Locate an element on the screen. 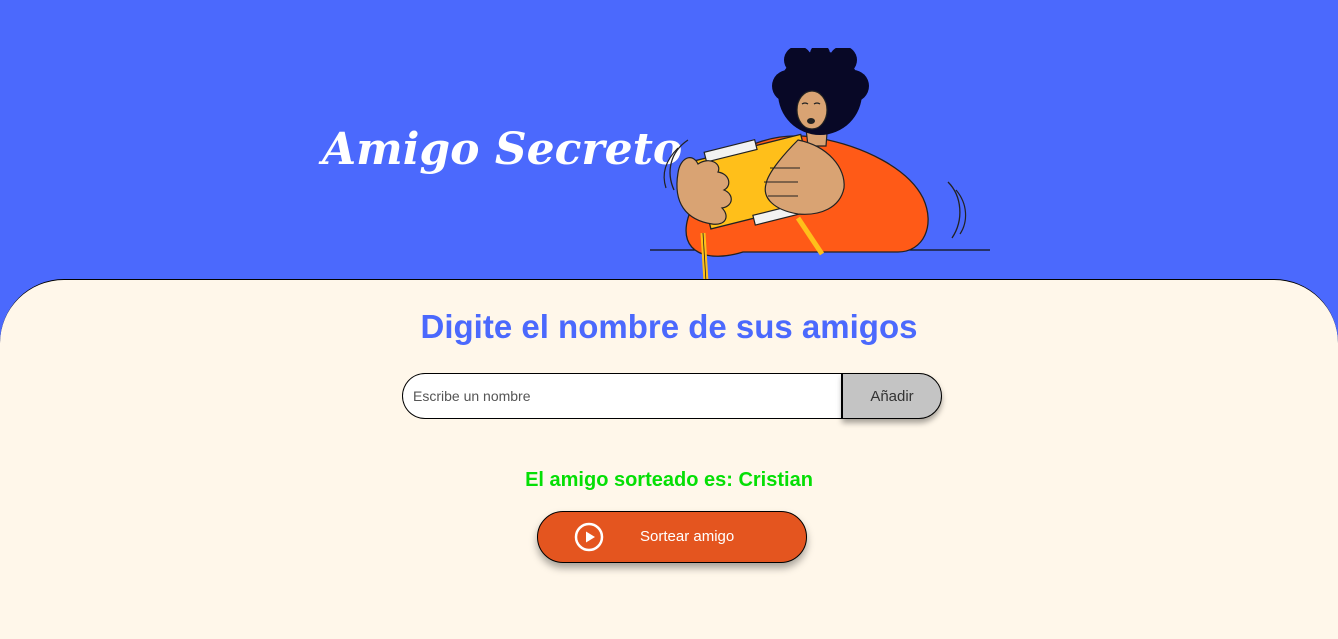 This screenshot has width=1338, height=639. friend-name-input is located at coordinates (622, 396).